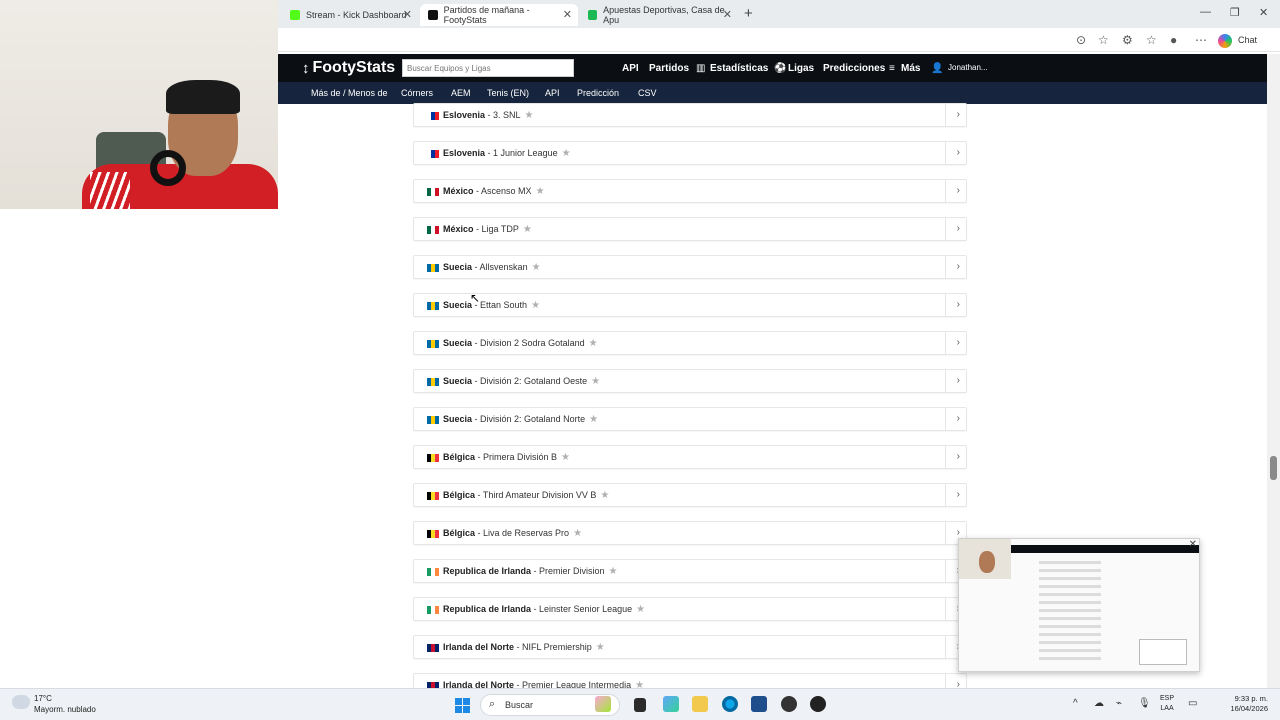  I want to click on nav-estadisticas: Estadísticas, so click(739, 68).